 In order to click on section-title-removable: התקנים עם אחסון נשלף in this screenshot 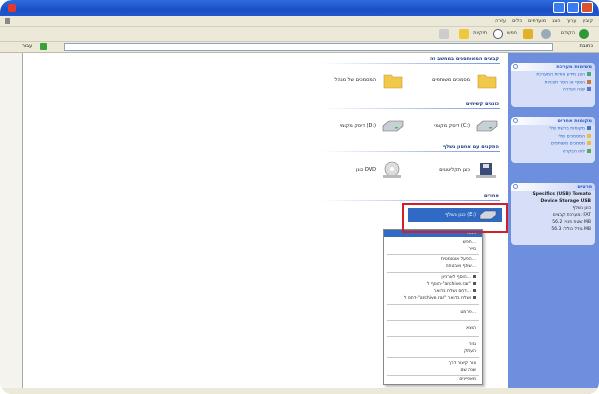, I will do `click(470, 147)`.